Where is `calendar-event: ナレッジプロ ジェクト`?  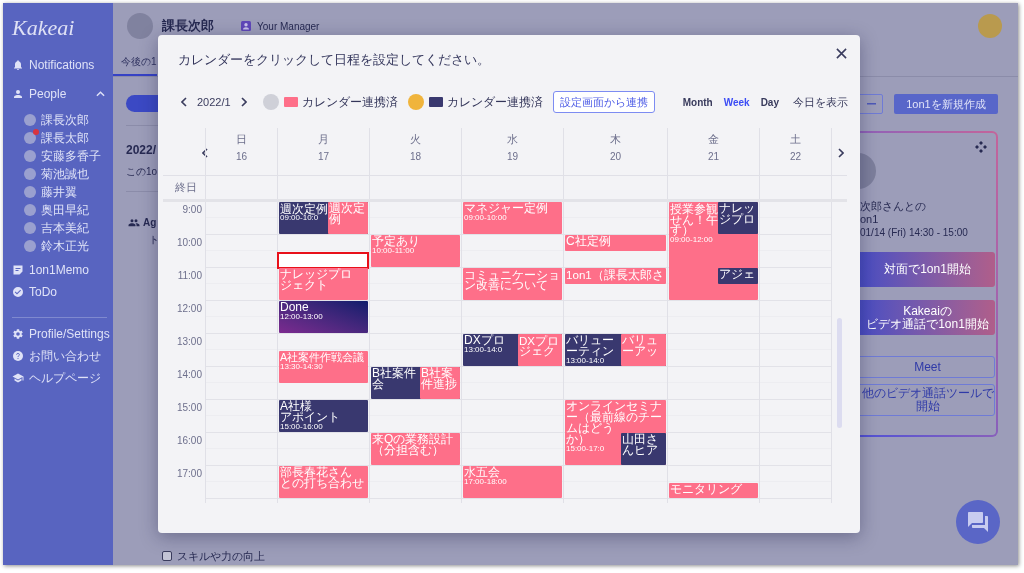
calendar-event: ナレッジプロ ジェクト is located at coordinates (323, 284).